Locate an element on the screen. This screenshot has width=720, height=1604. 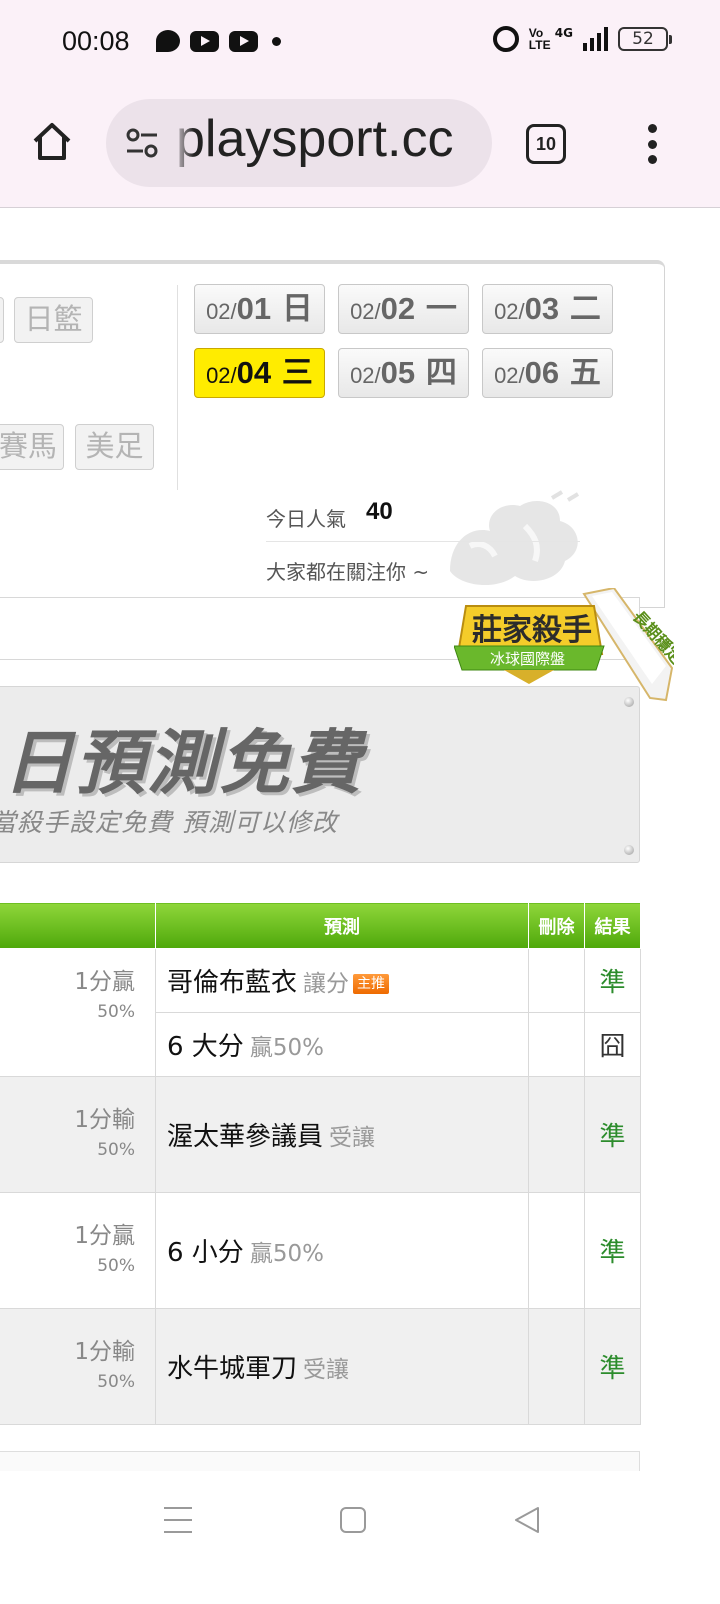
date-button-selected: 02/04 三 is located at coordinates (259, 373).